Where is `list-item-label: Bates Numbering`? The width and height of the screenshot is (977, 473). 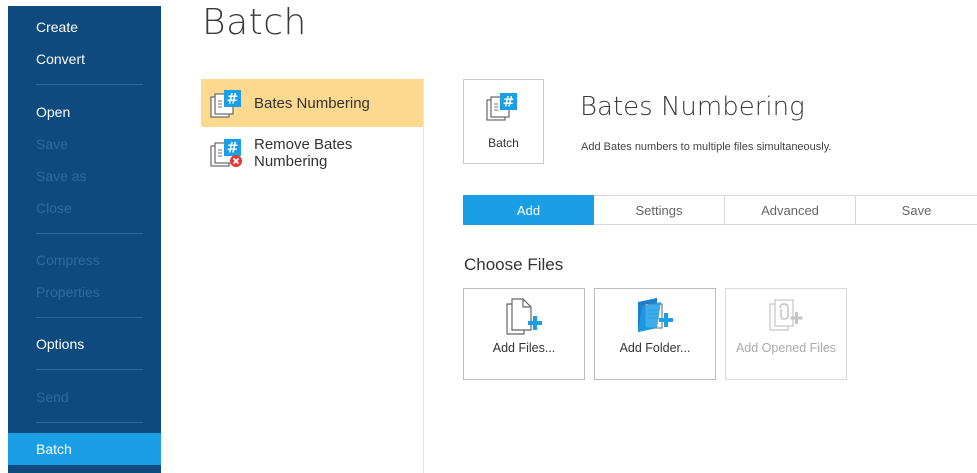
list-item-label: Bates Numbering is located at coordinates (312, 103).